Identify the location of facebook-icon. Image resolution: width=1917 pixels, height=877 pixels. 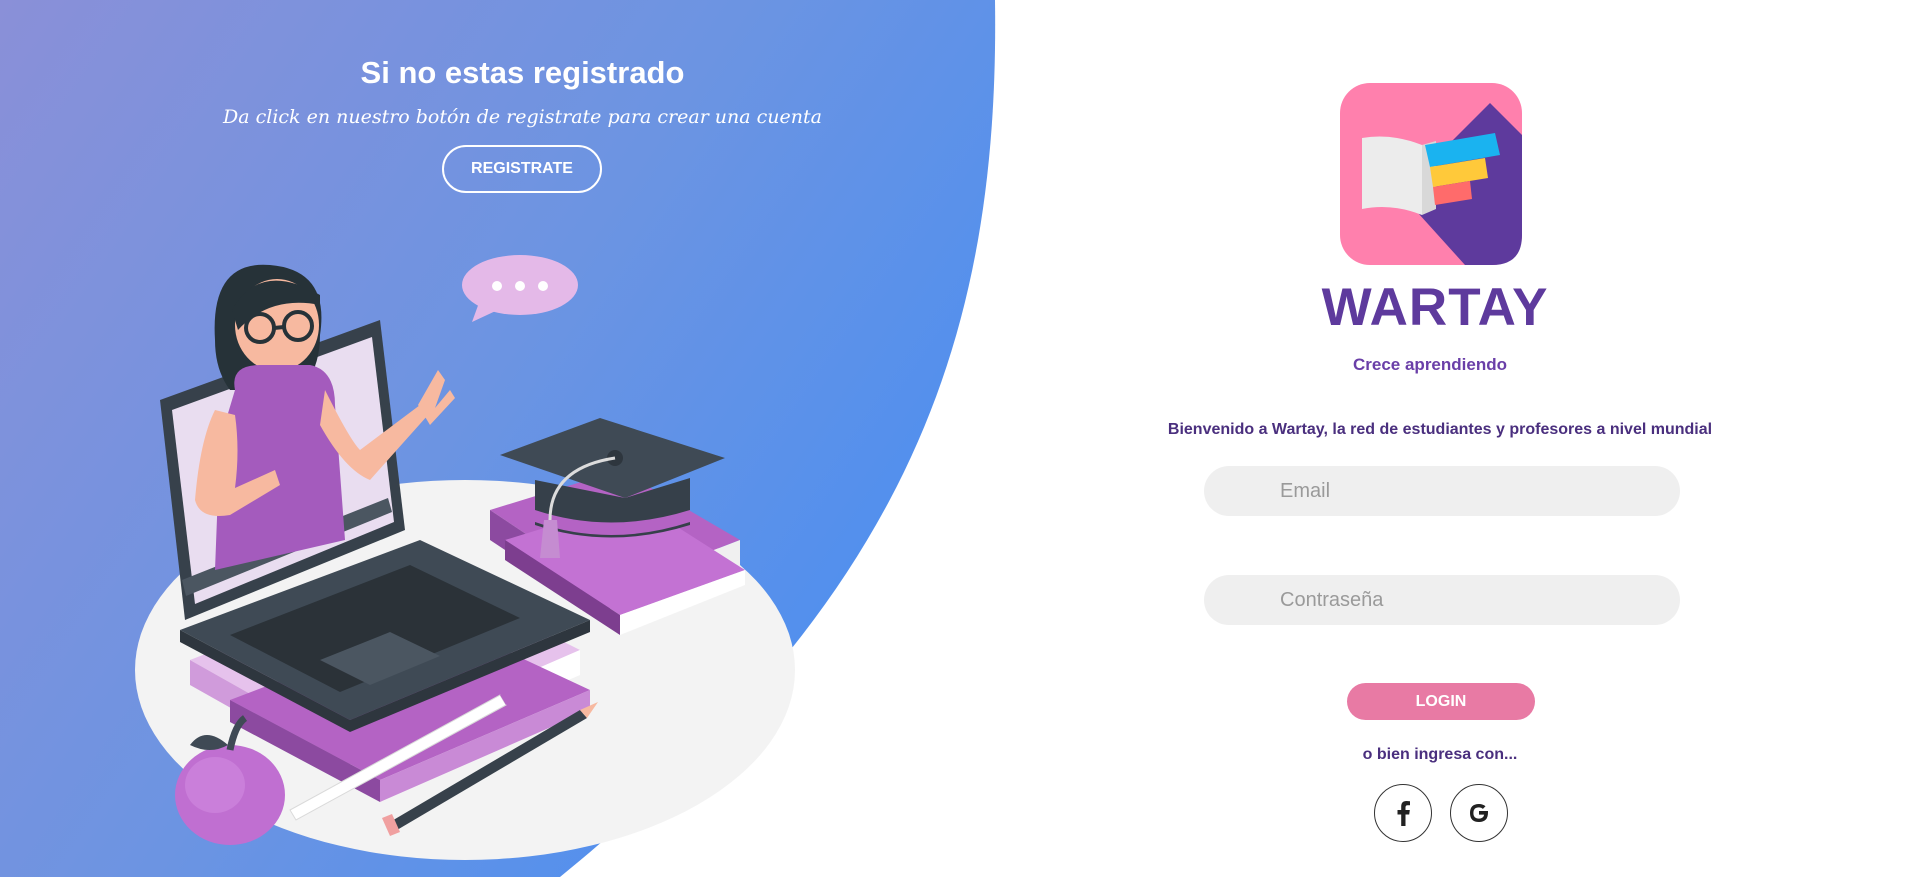
(1403, 813).